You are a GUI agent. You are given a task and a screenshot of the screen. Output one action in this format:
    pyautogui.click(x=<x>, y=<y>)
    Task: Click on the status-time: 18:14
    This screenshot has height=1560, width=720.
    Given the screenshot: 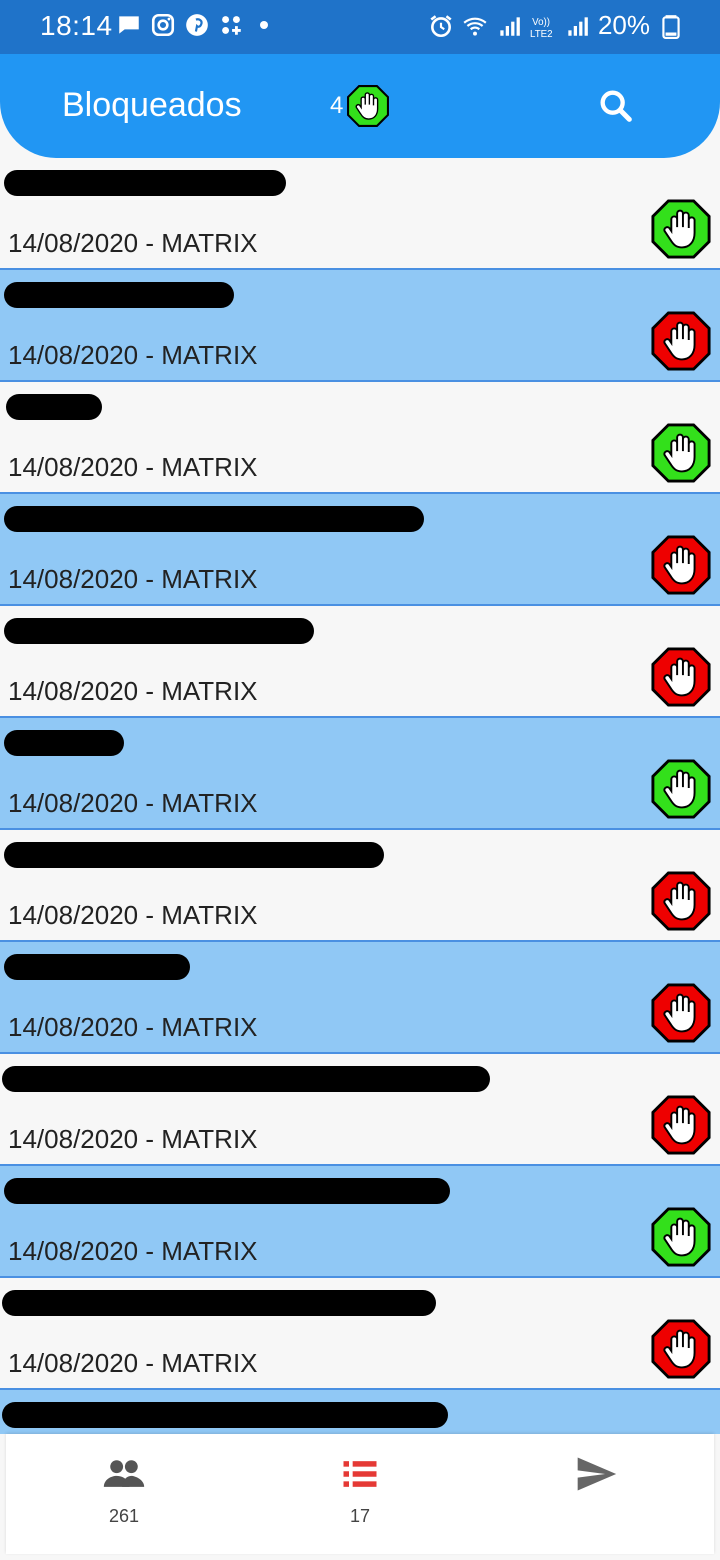 What is the action you would take?
    pyautogui.click(x=76, y=25)
    